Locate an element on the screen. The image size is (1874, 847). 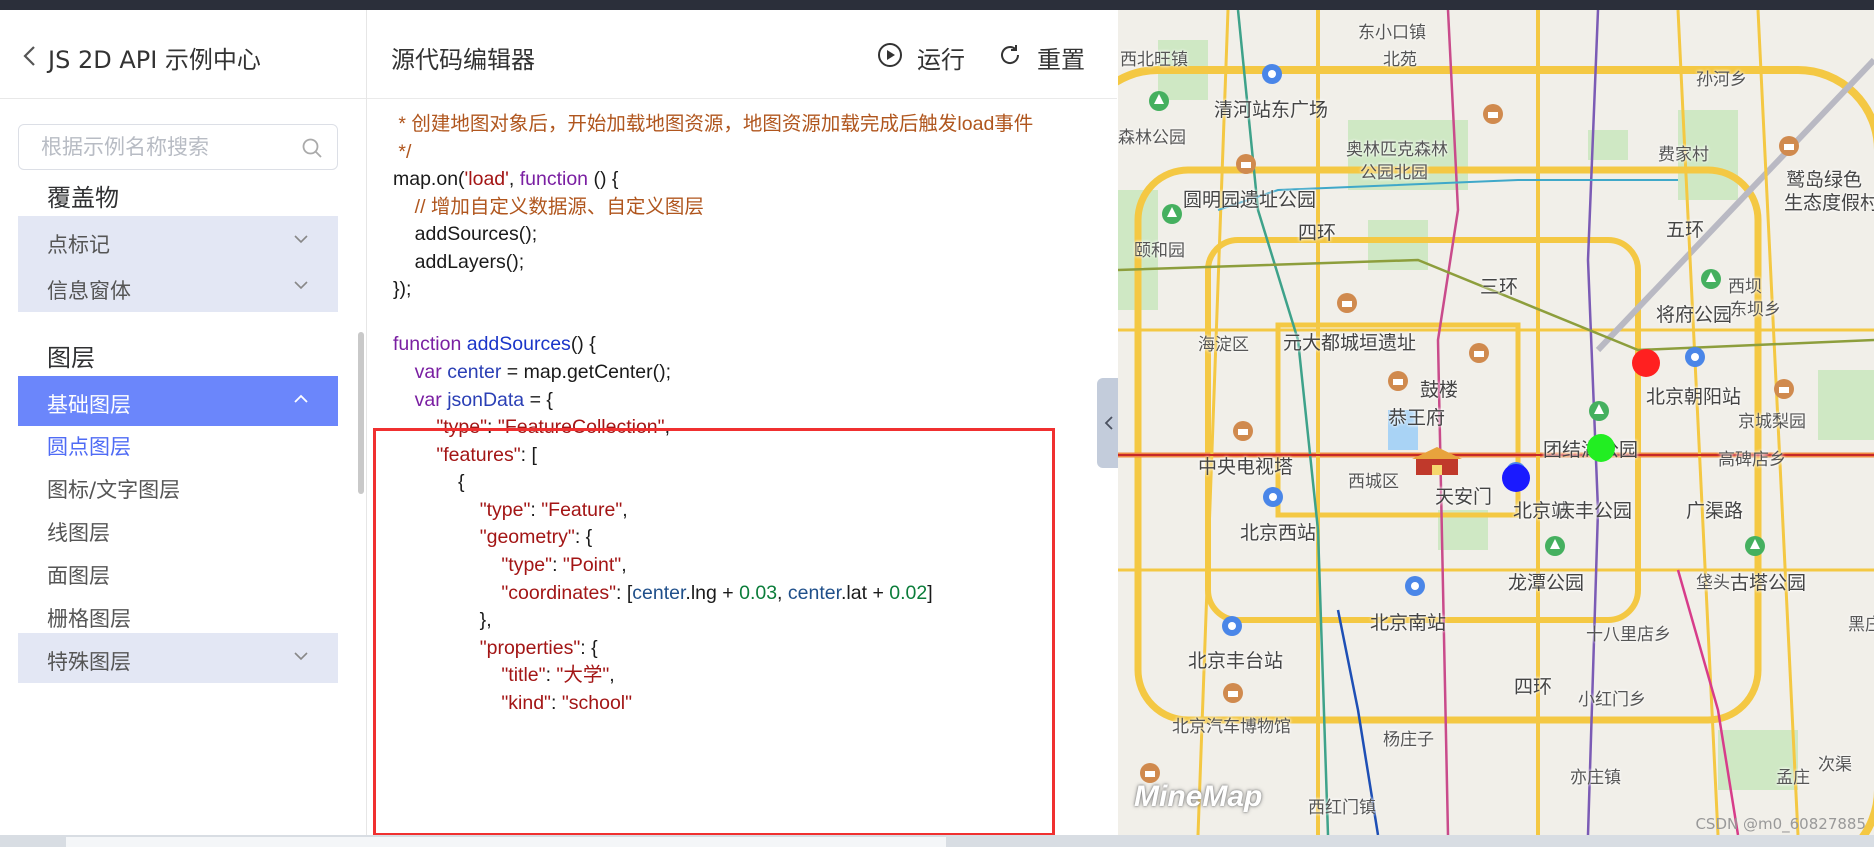
map-label: 孟庄 is located at coordinates (1793, 778).